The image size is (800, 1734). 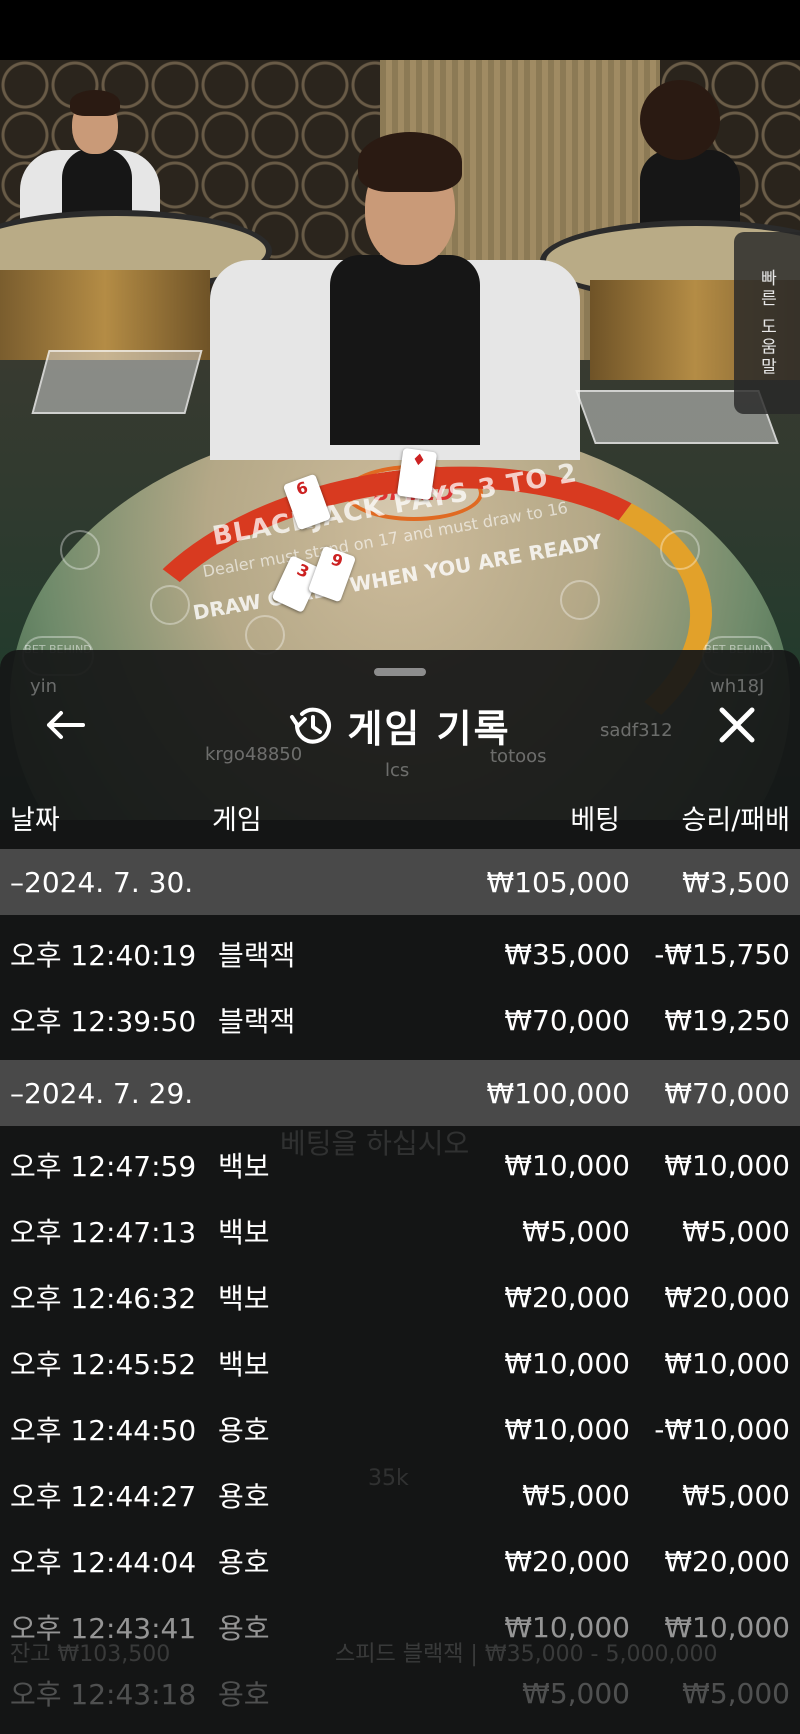 What do you see at coordinates (103, 1364) in the screenshot?
I see `row-time: 오후 12:45:52` at bounding box center [103, 1364].